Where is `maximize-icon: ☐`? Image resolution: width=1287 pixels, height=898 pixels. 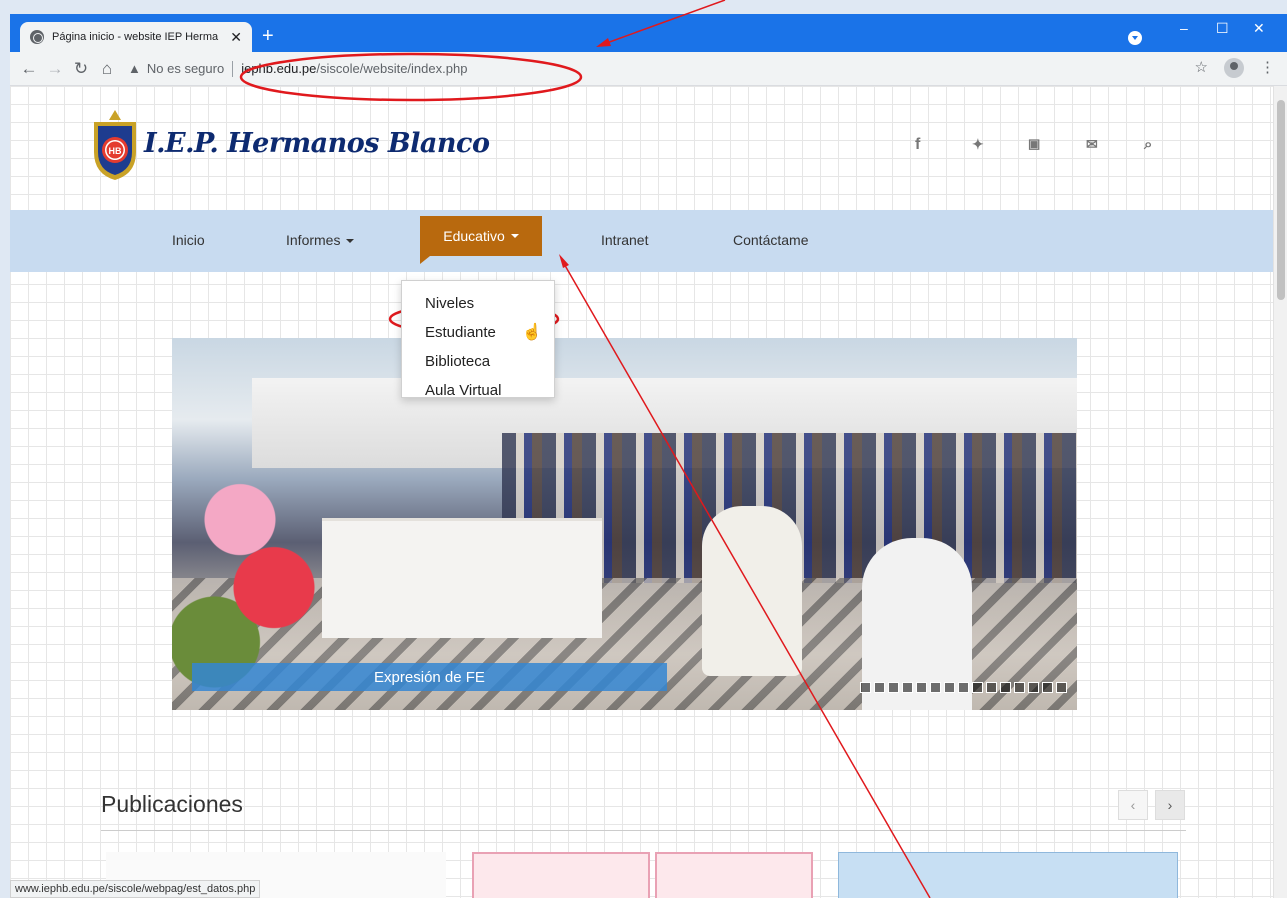 maximize-icon: ☐ is located at coordinates (1222, 28).